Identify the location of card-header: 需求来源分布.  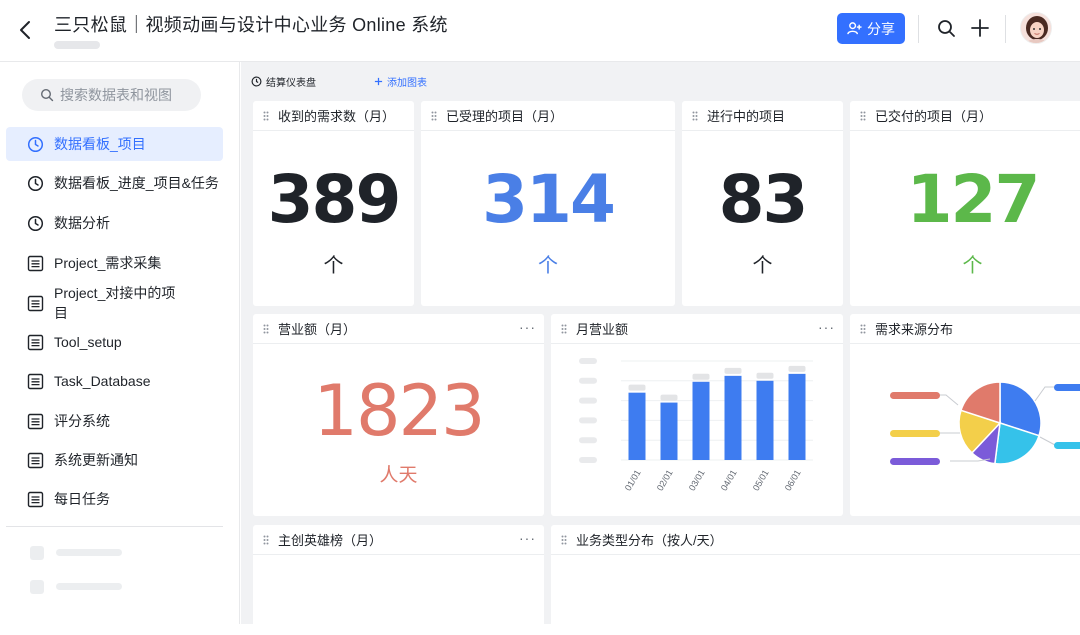
(965, 329).